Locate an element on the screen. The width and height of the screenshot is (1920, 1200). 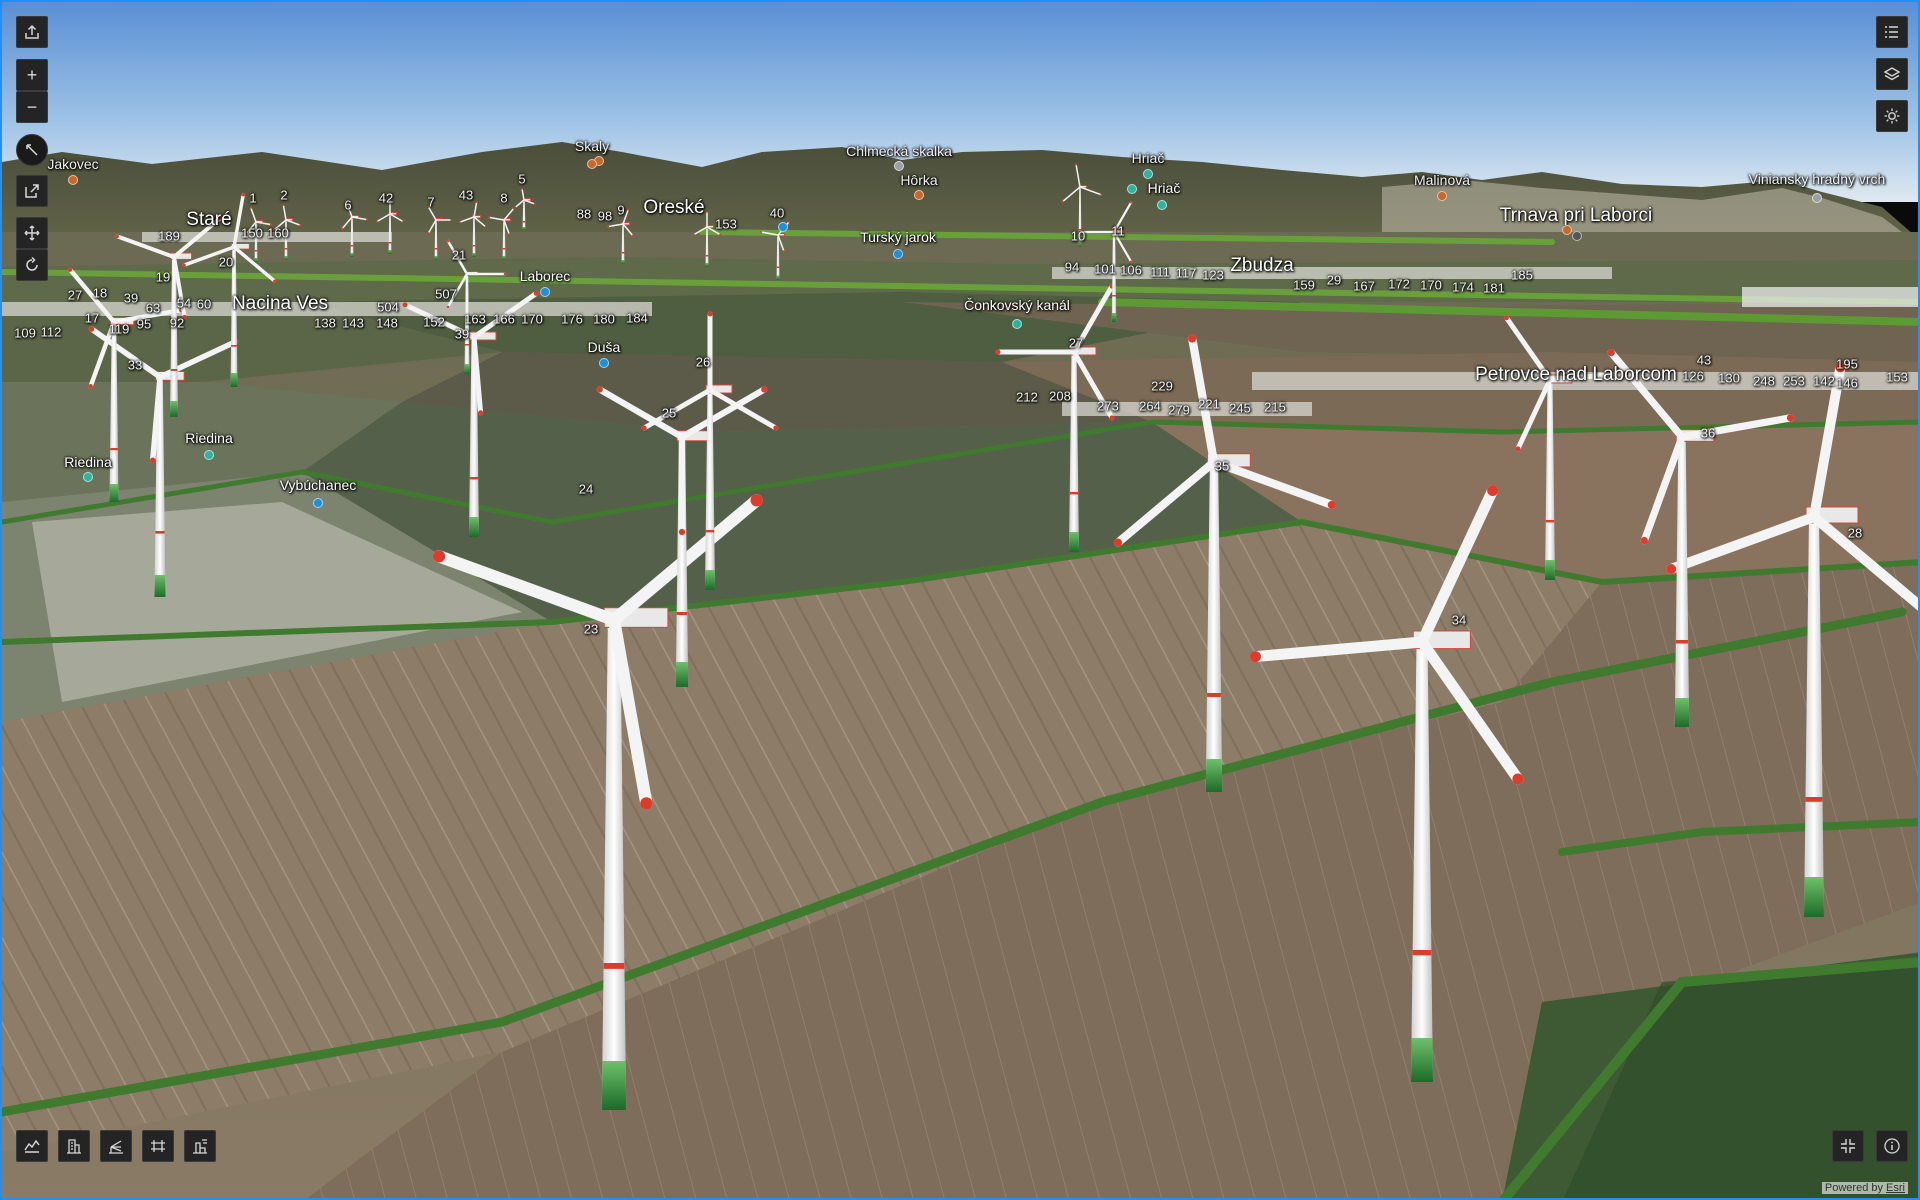
town-label-stare: Staré is located at coordinates (208, 220).